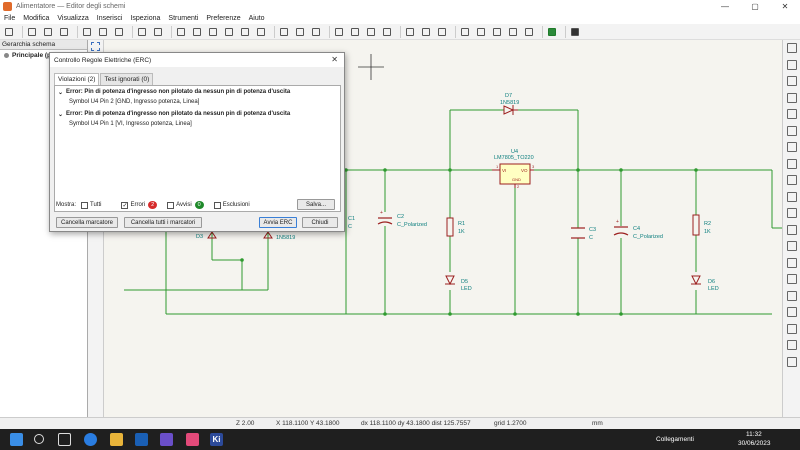 Image resolution: width=800 pixels, height=450 pixels. What do you see at coordinates (426, 32) in the screenshot?
I see `symbol-browser-icon` at bounding box center [426, 32].